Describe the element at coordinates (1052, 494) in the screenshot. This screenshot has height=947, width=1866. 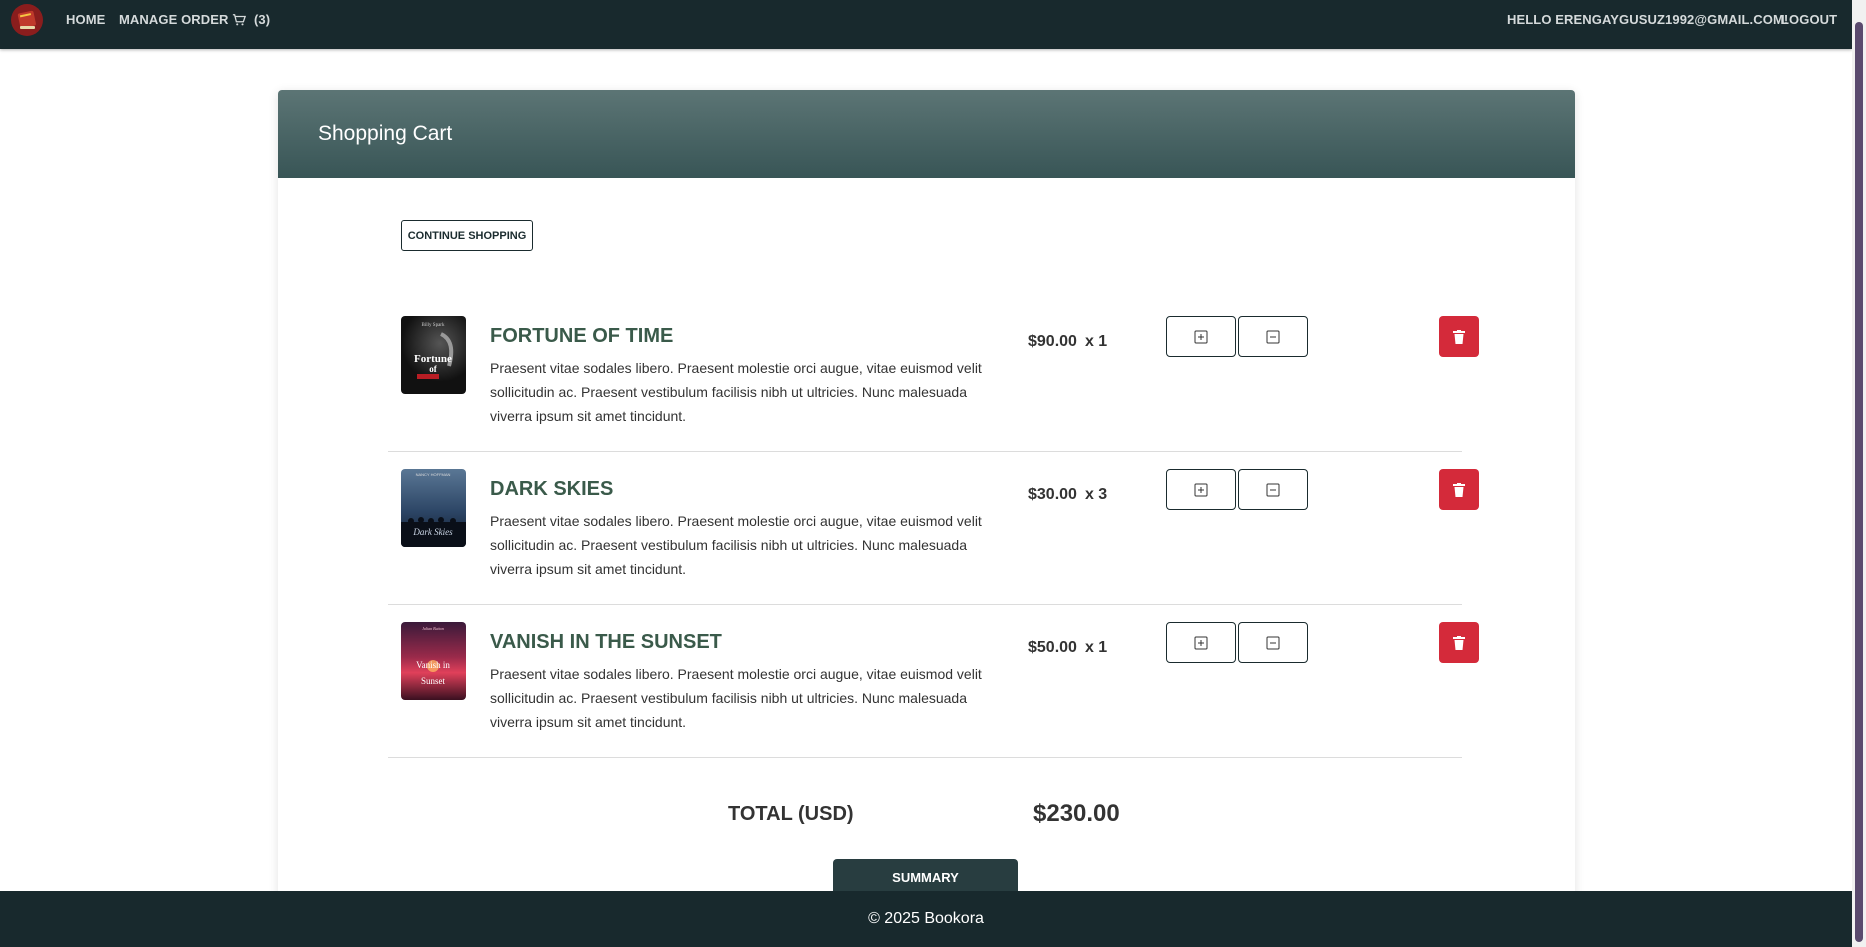
I see `item-price: $30.00` at that location.